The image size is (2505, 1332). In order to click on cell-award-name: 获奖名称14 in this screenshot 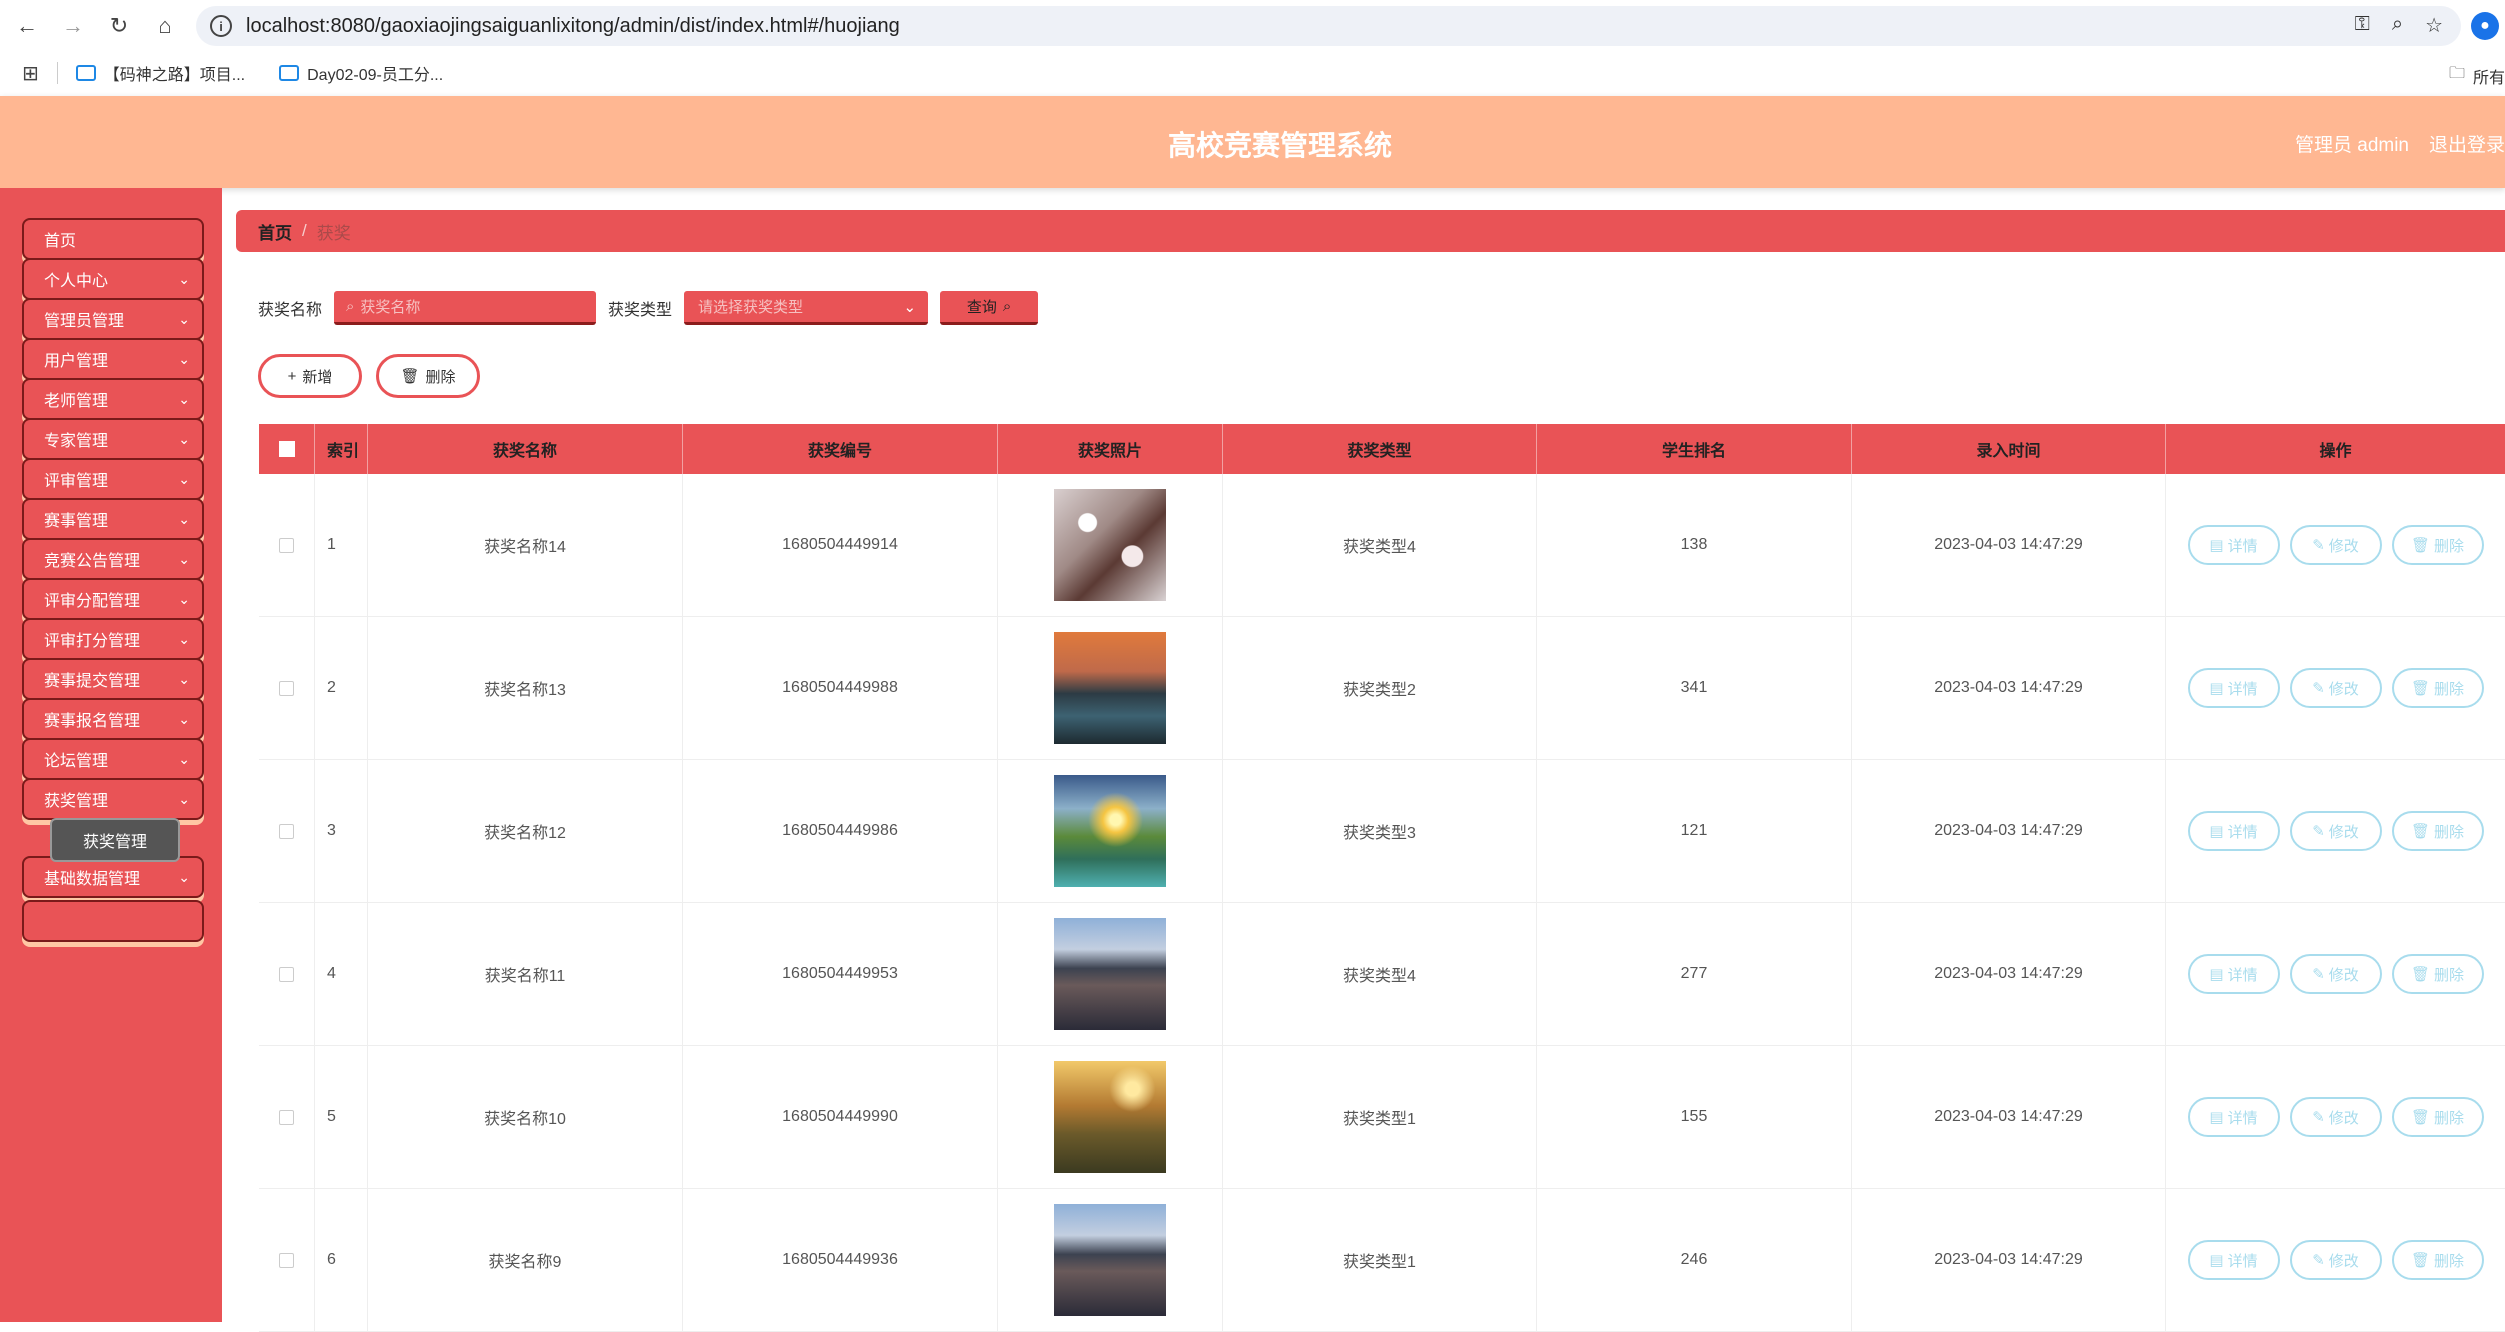, I will do `click(525, 545)`.